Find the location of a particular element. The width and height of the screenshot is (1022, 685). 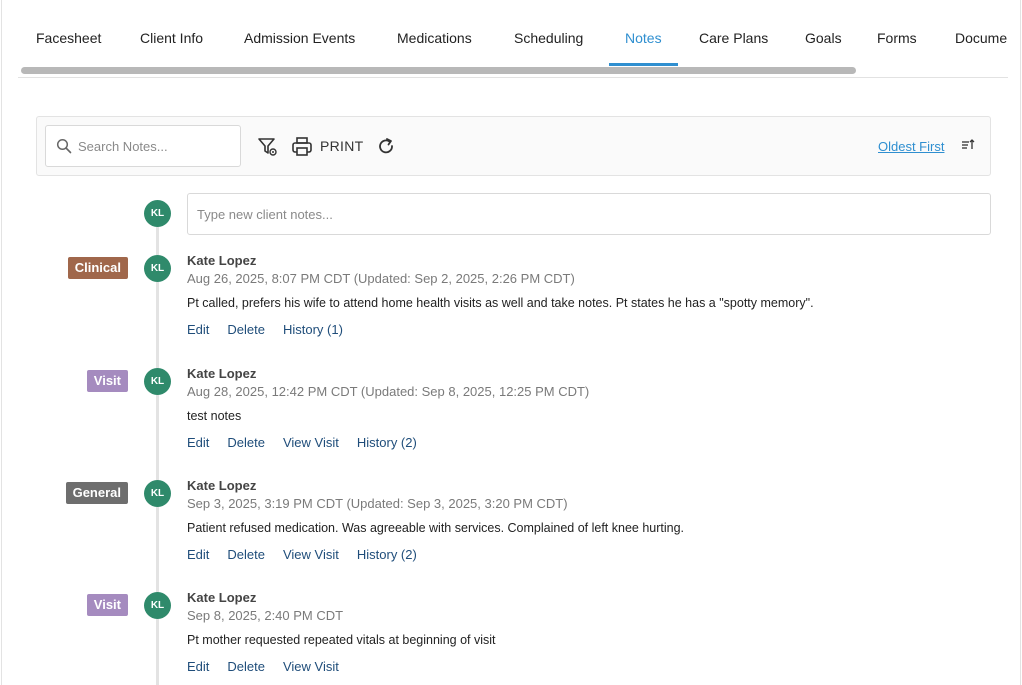

tab-care-plans: Care Plans is located at coordinates (733, 33).